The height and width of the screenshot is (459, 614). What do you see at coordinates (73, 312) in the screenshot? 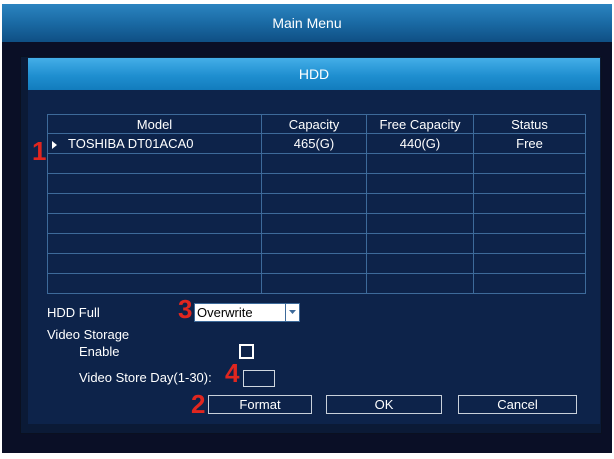
I see `hdd-full-label: HDD Full` at bounding box center [73, 312].